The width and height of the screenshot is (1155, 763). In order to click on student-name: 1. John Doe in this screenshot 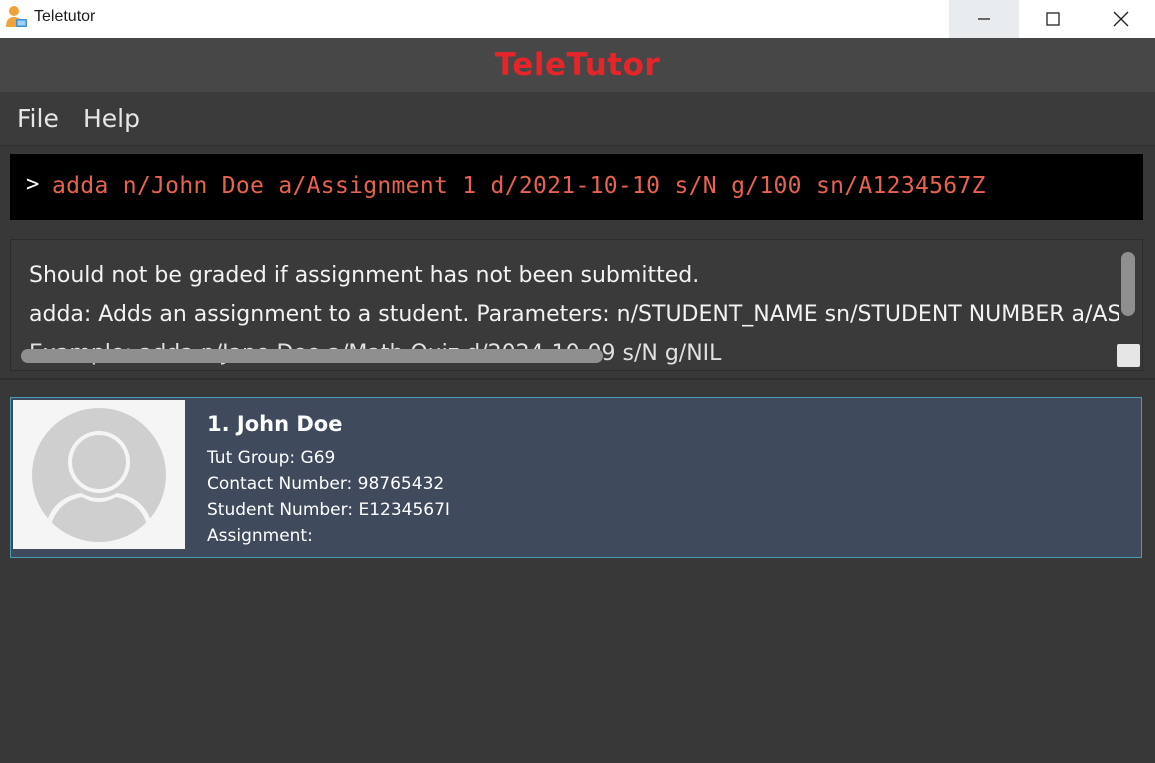, I will do `click(275, 424)`.